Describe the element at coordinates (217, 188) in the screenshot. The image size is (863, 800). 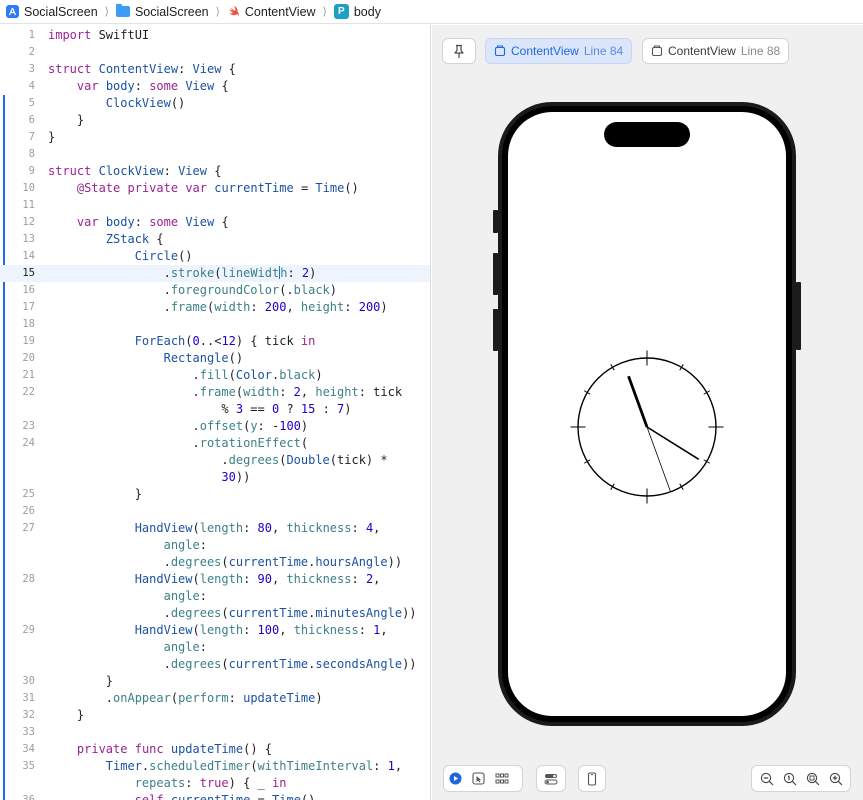
I see `line-code: @State private var currentTime = Time()` at that location.